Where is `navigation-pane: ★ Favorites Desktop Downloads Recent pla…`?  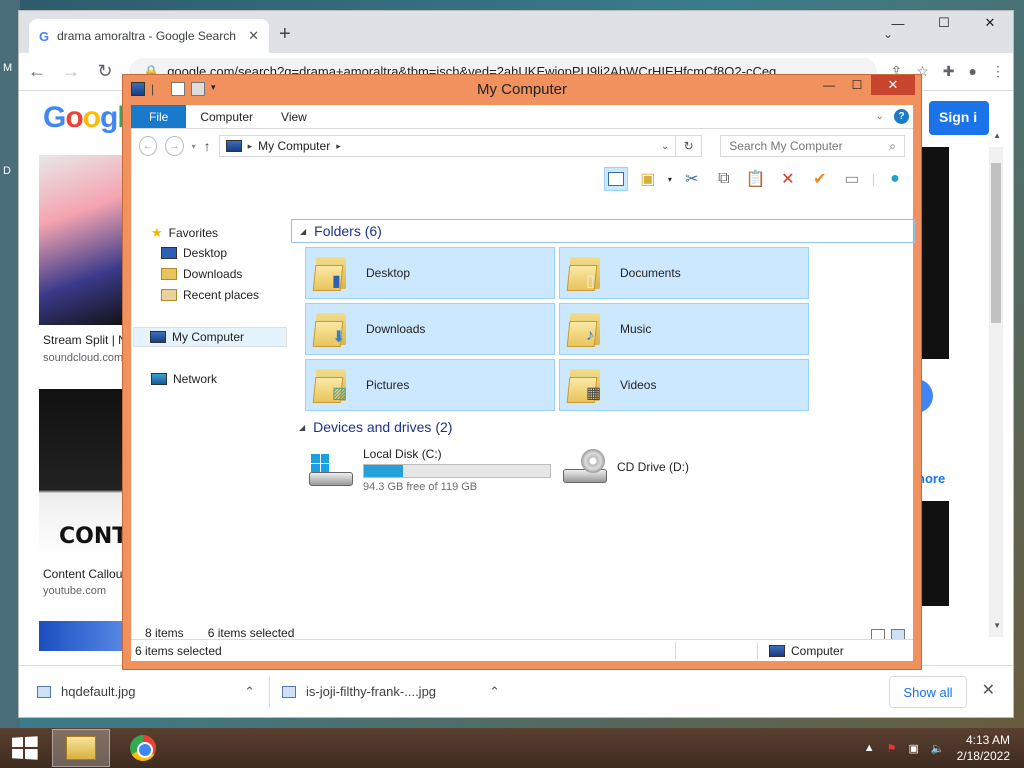
navigation-pane: ★ Favorites Desktop Downloads Recent pla… is located at coordinates (210, 420).